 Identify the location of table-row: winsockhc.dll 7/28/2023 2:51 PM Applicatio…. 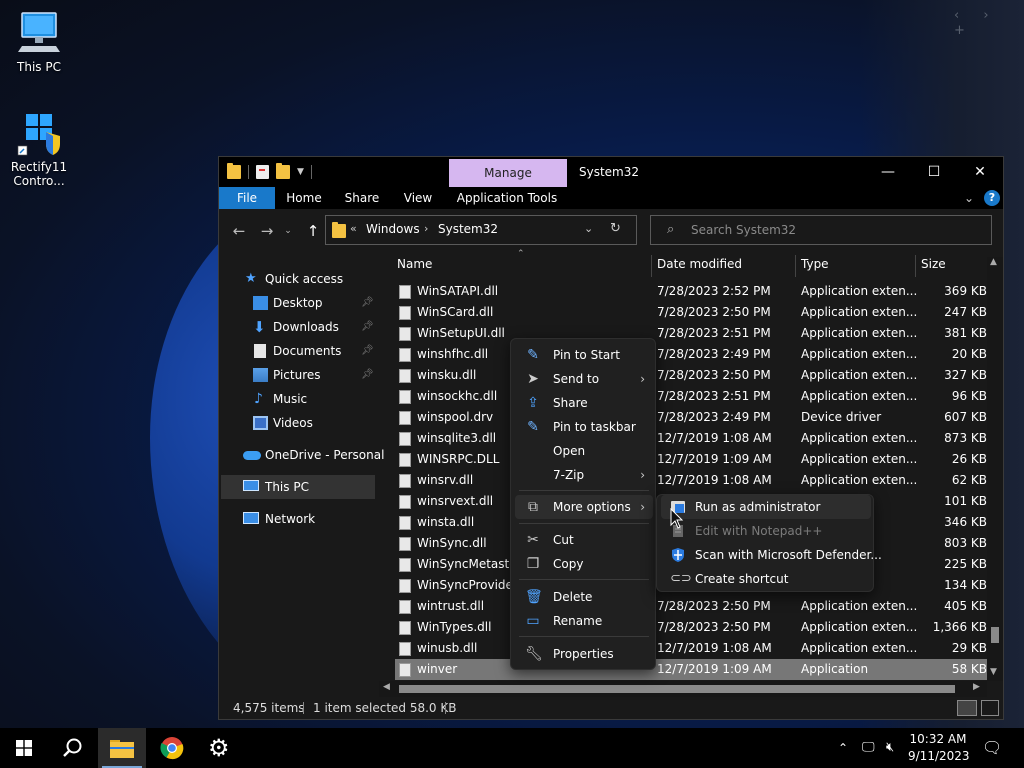
(691, 396).